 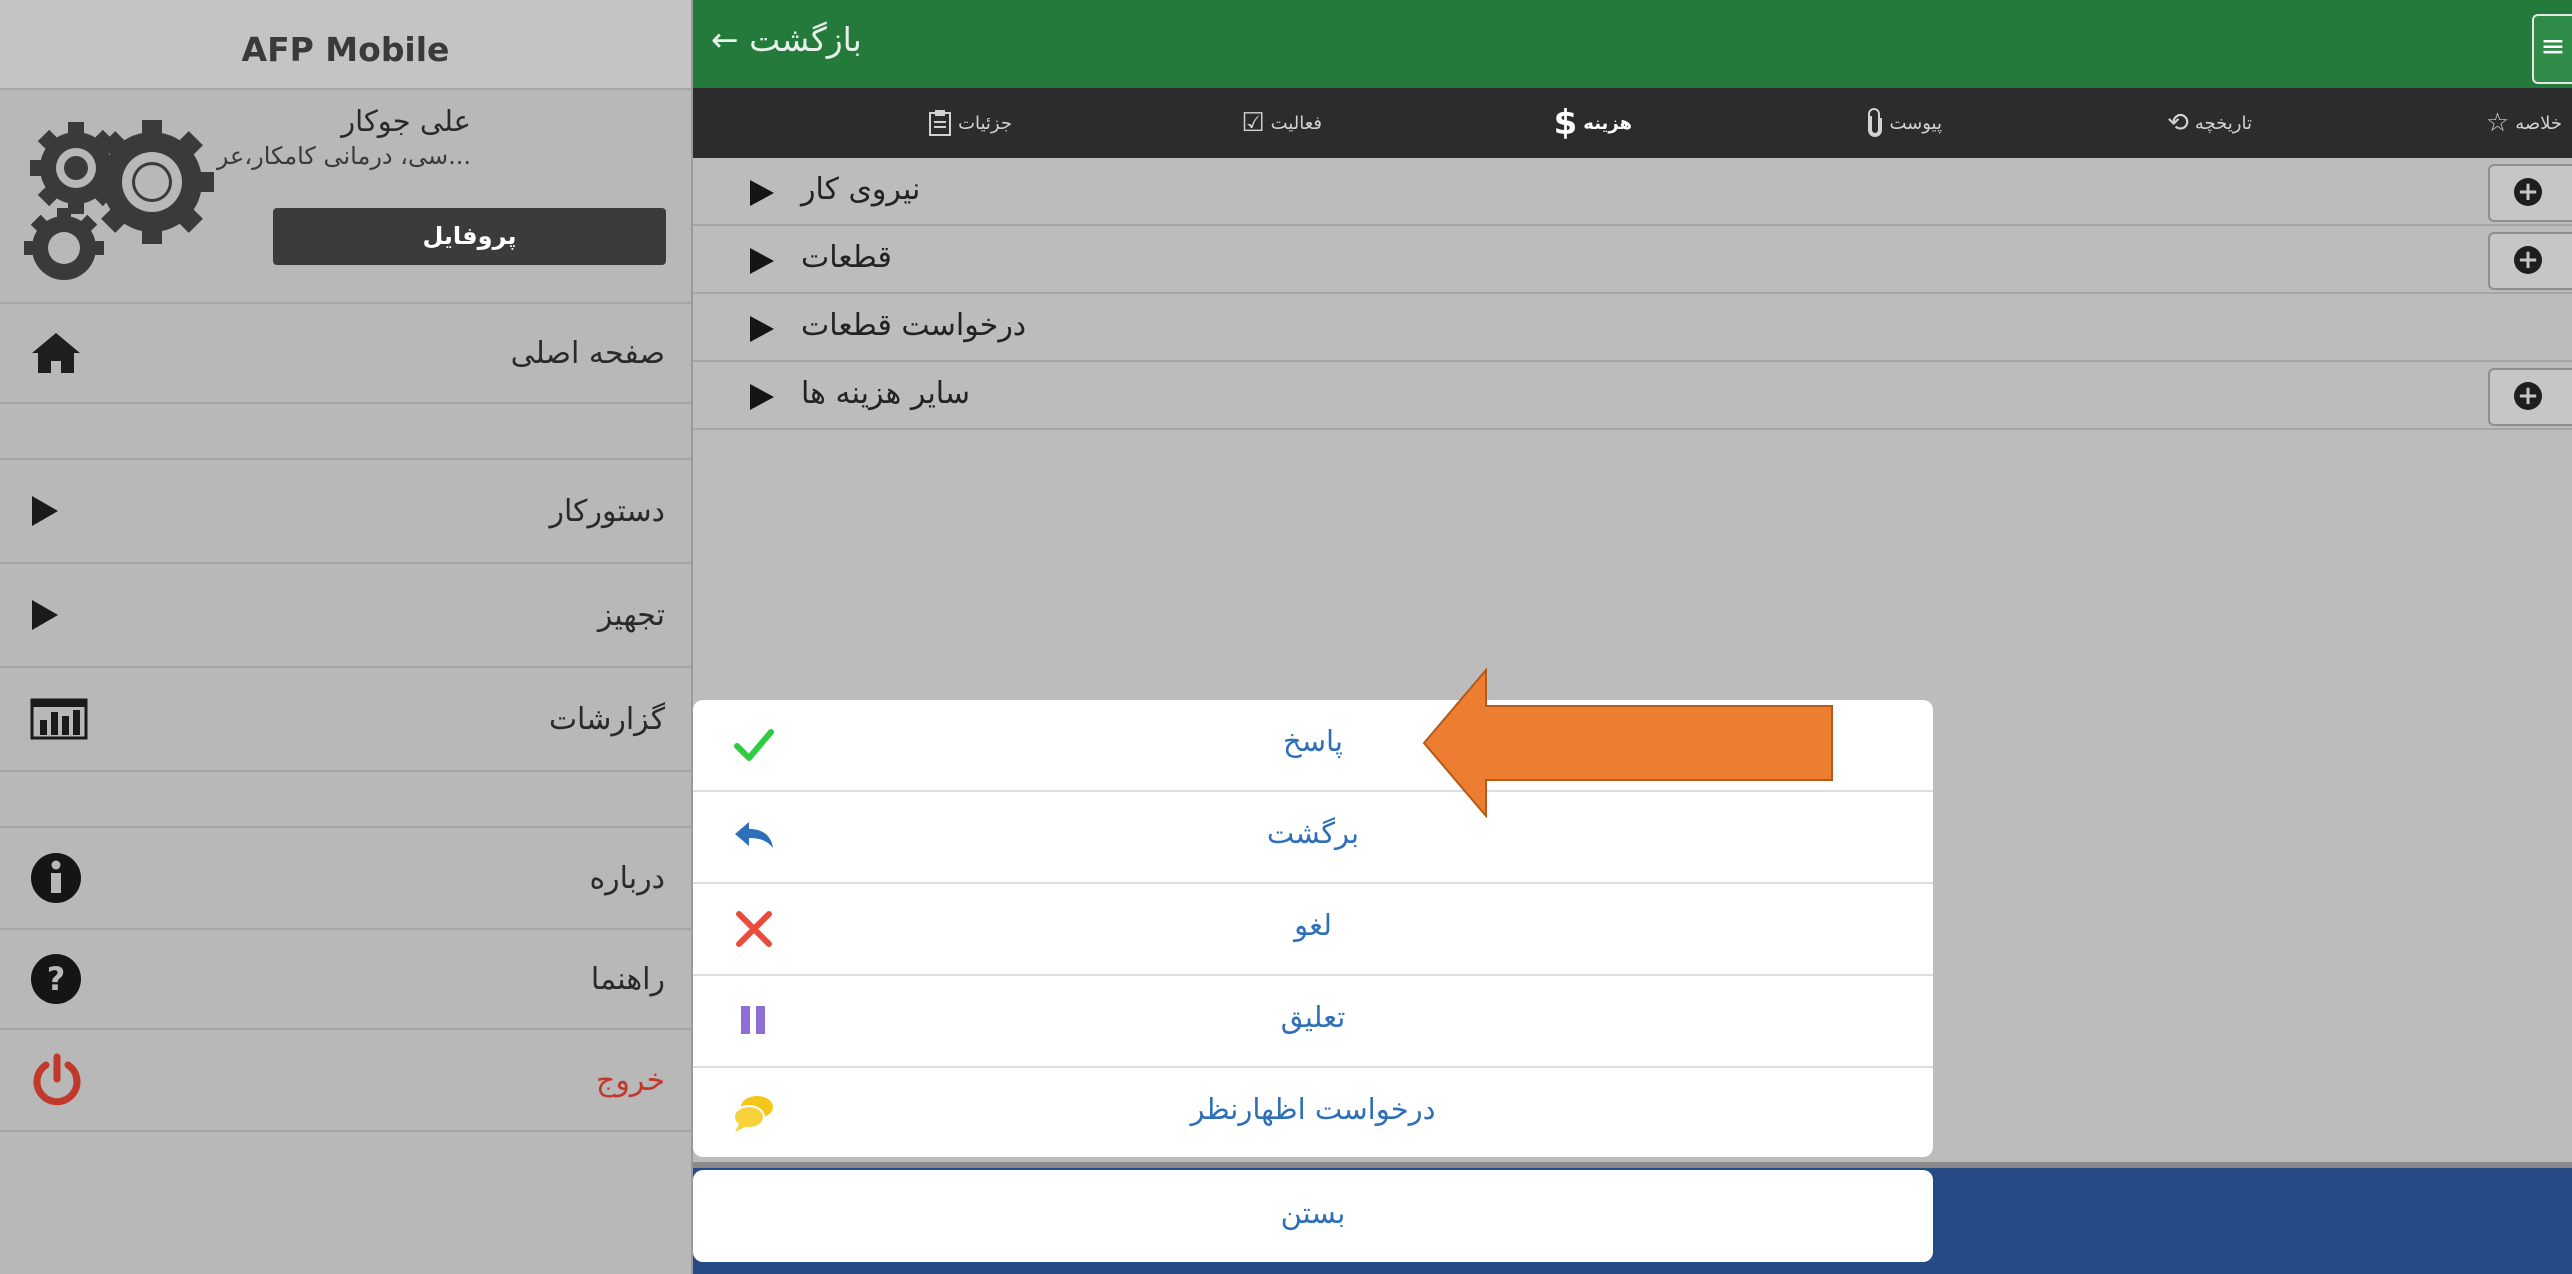 I want to click on cost-row-label: درخواست قطعات, so click(x=914, y=325).